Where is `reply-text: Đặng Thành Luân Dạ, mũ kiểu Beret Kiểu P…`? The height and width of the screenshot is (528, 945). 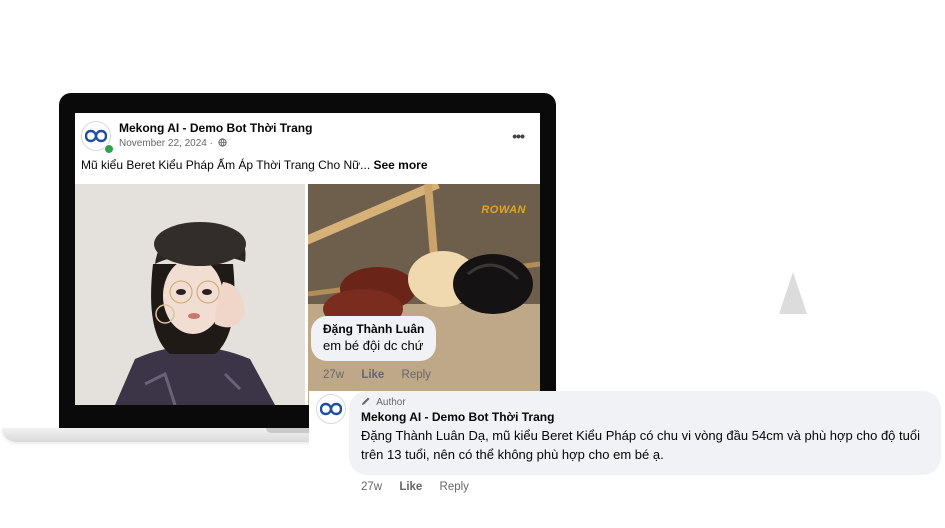
reply-text: Đặng Thành Luân Dạ, mũ kiểu Beret Kiểu P… is located at coordinates (640, 445).